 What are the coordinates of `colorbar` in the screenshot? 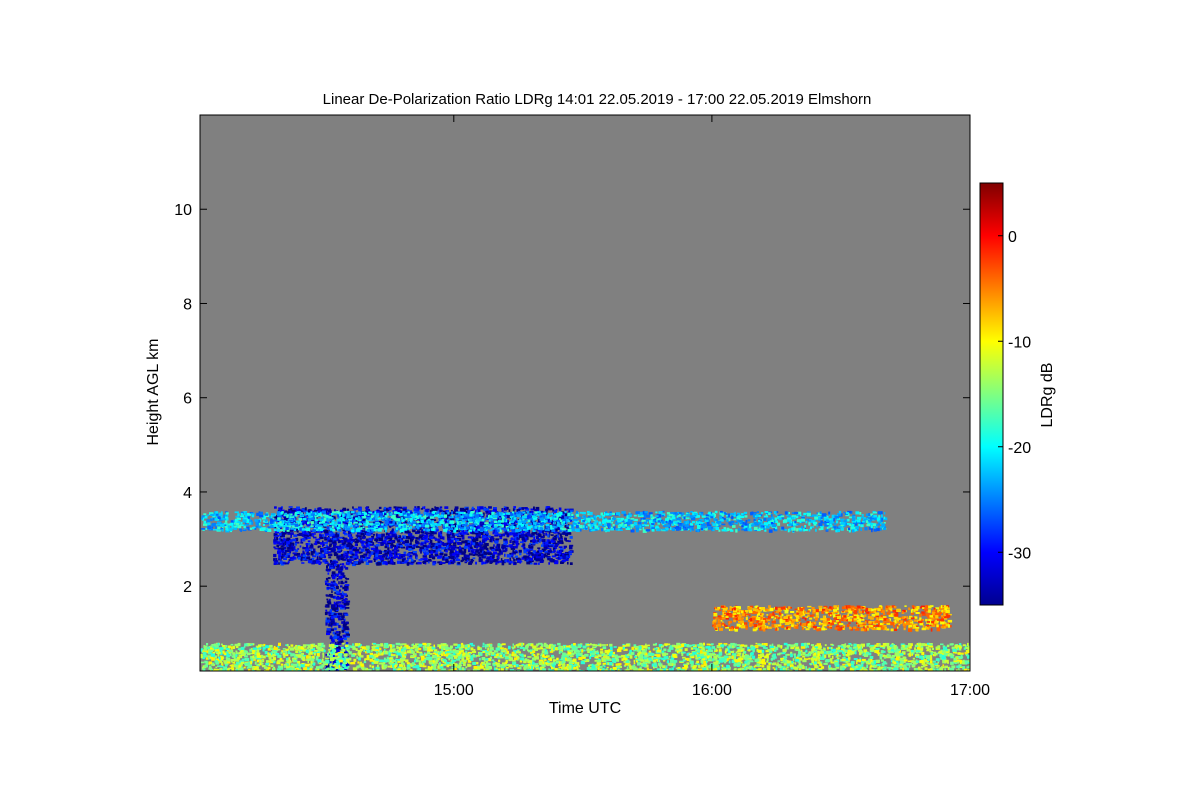 It's located at (991, 394).